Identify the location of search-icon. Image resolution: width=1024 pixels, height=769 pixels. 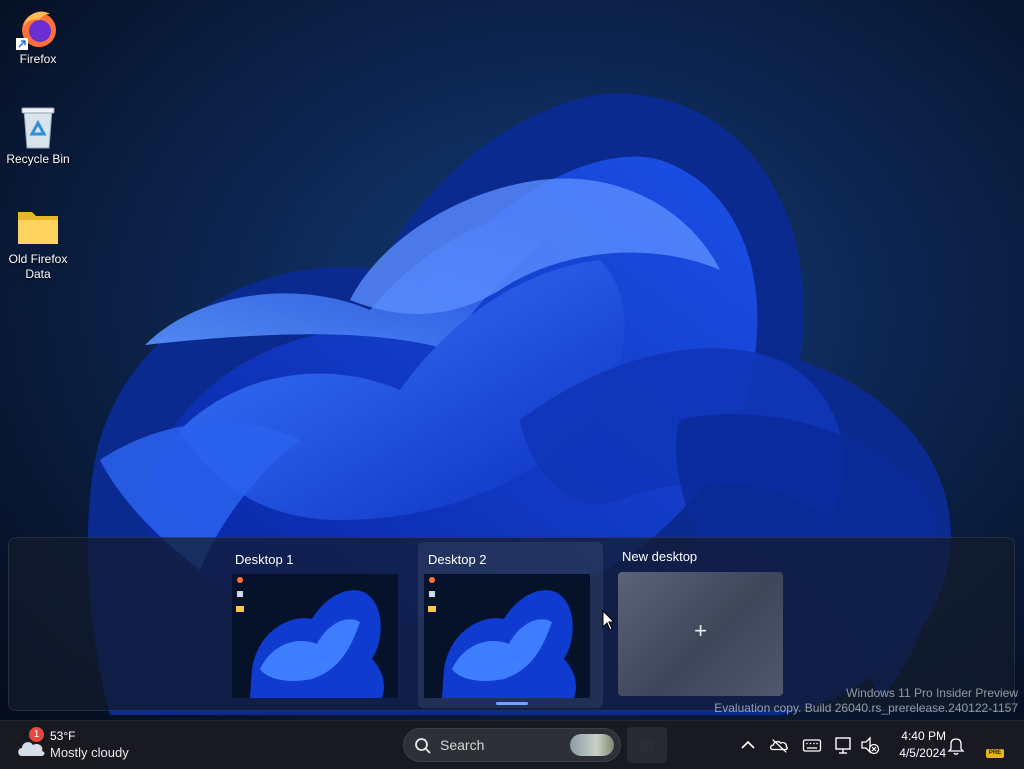
(423, 746).